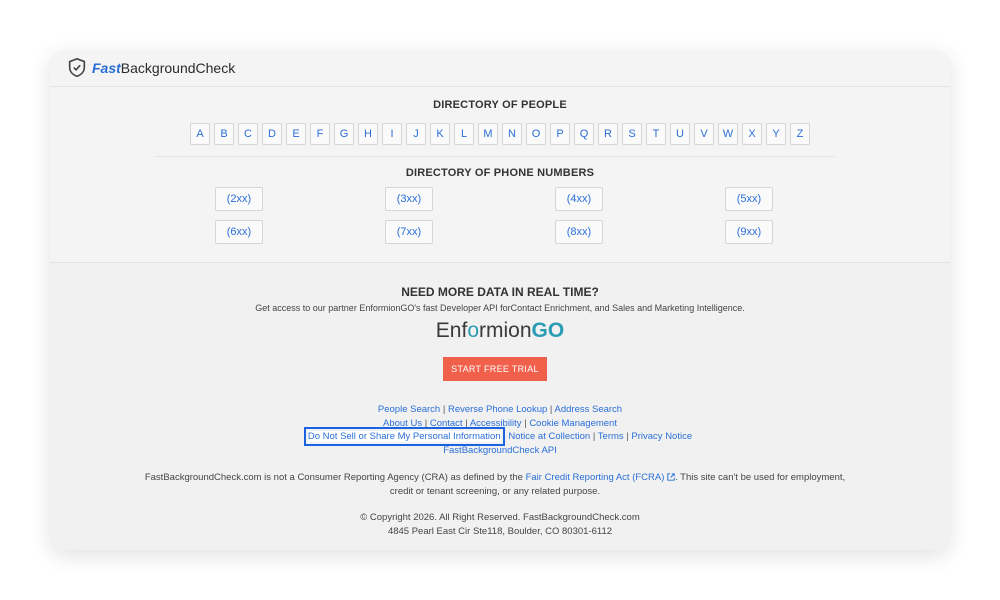 The width and height of the screenshot is (1000, 600). What do you see at coordinates (656, 134) in the screenshot?
I see `letter-t-link: T` at bounding box center [656, 134].